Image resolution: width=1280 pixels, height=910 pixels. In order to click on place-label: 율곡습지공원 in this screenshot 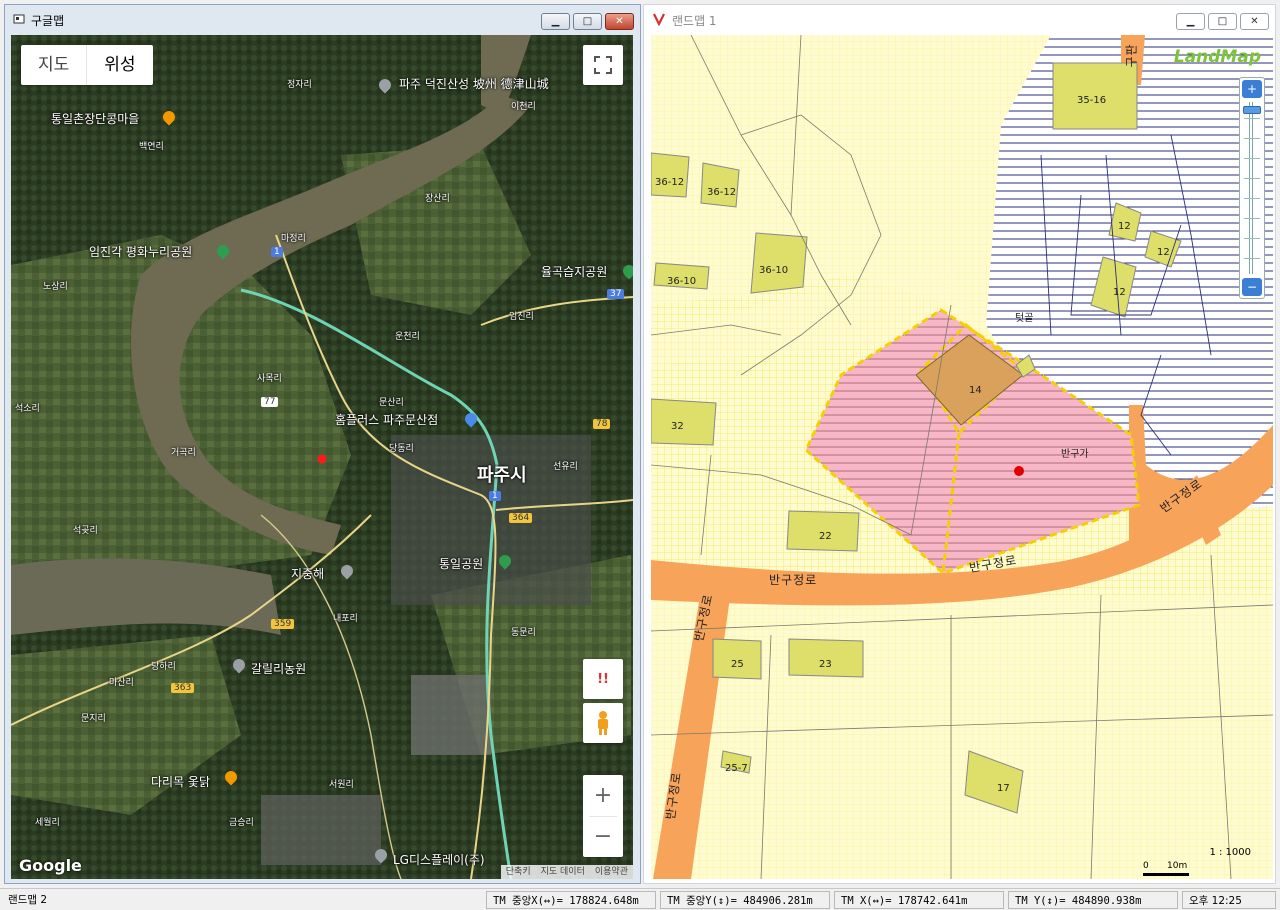, I will do `click(574, 271)`.